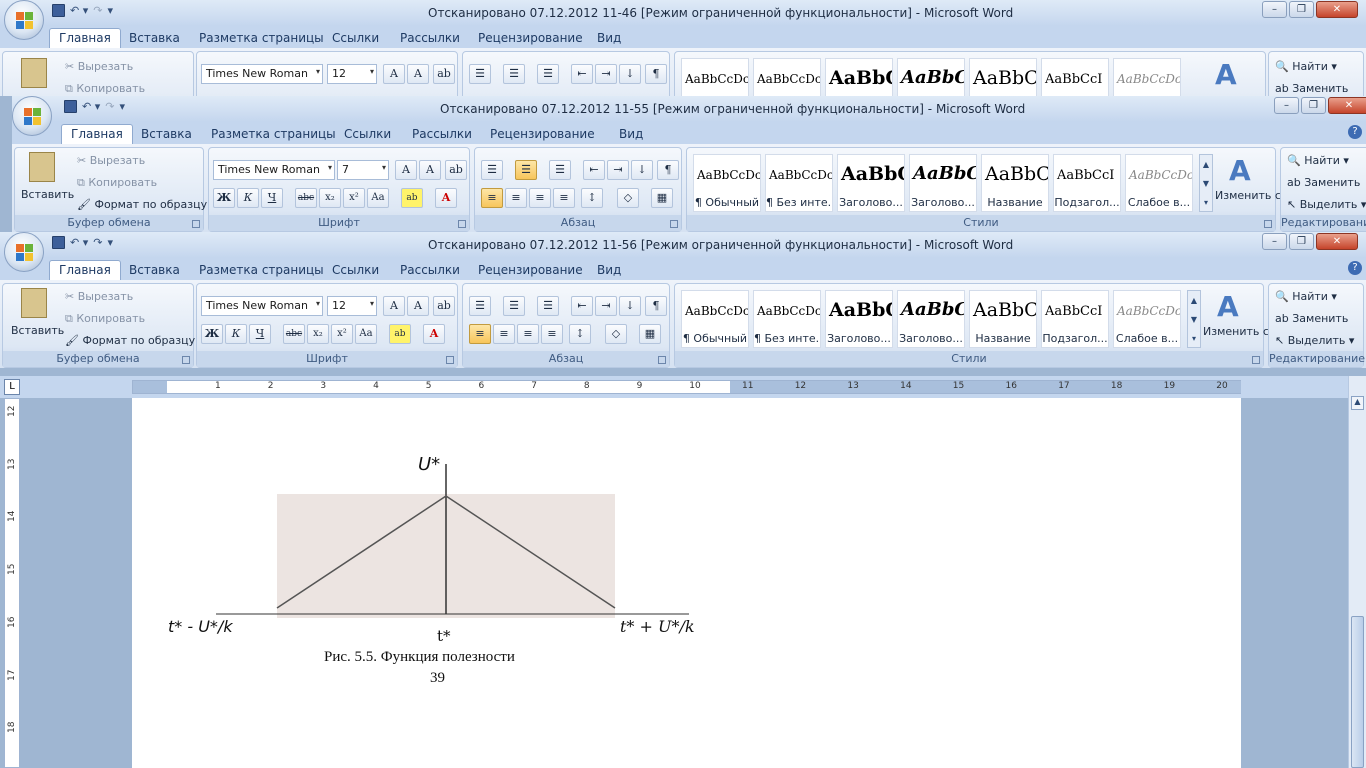 The height and width of the screenshot is (768, 1366). What do you see at coordinates (530, 39) in the screenshot?
I see `tab-review: Рецензирование` at bounding box center [530, 39].